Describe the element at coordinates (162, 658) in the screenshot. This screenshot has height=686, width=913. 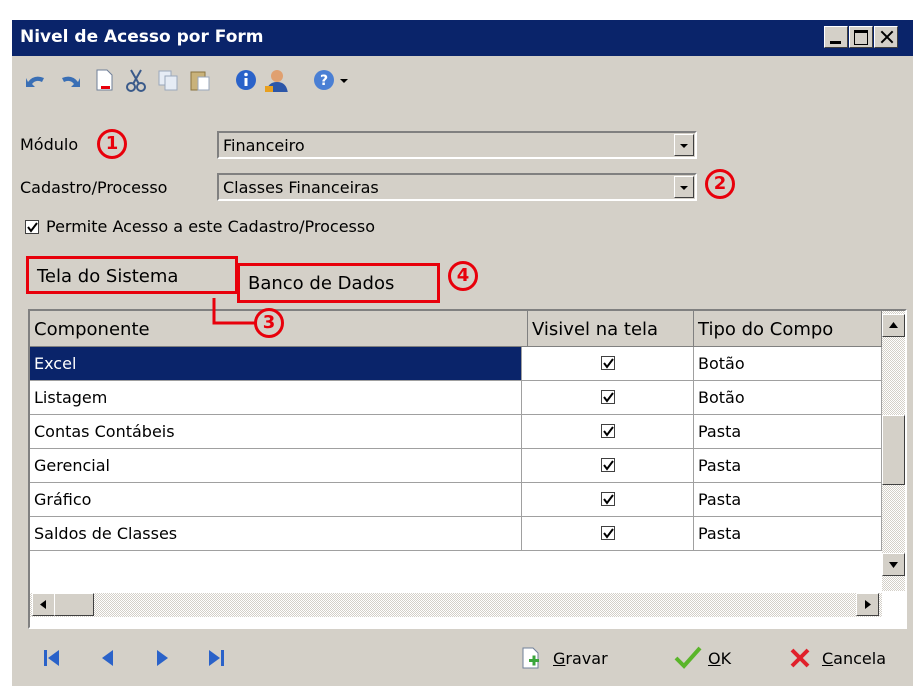
I see `next-record-icon` at that location.